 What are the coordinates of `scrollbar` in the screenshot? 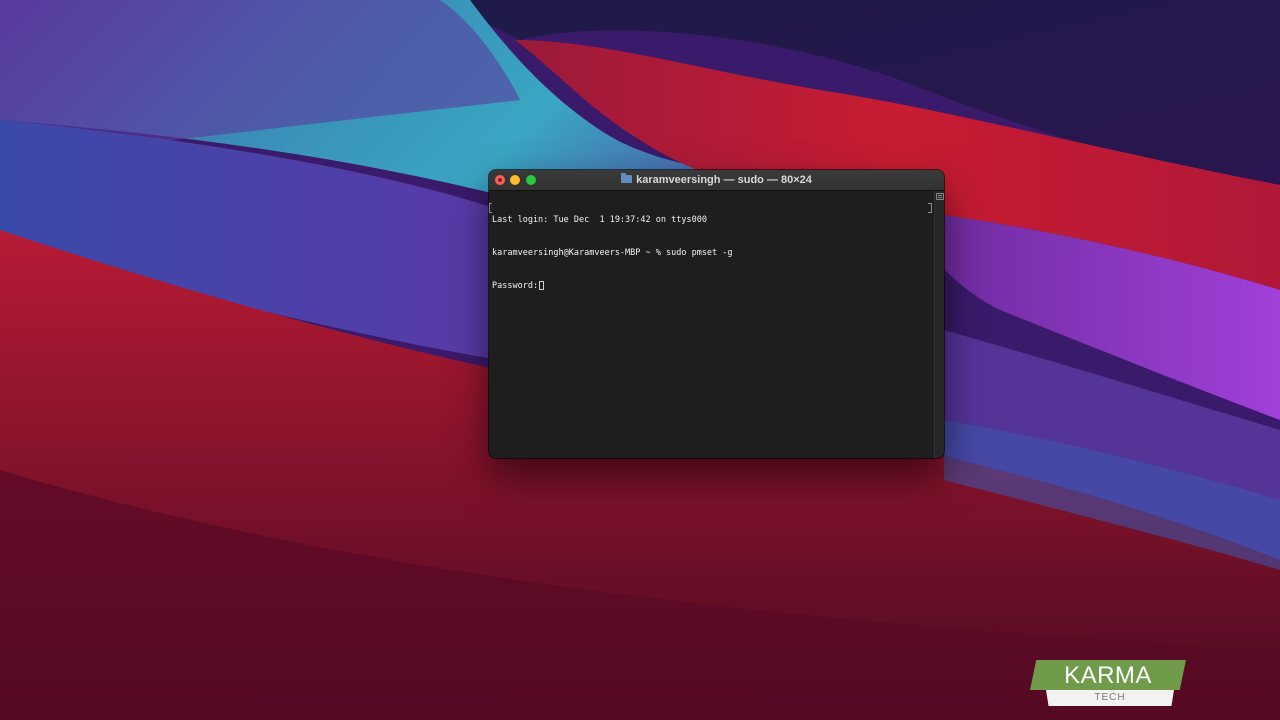 It's located at (939, 324).